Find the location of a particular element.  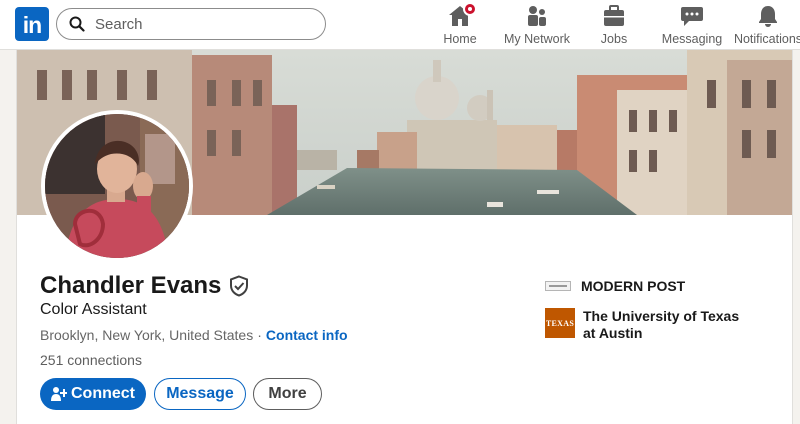

nav-jobs-label: Jobs is located at coordinates (614, 39).